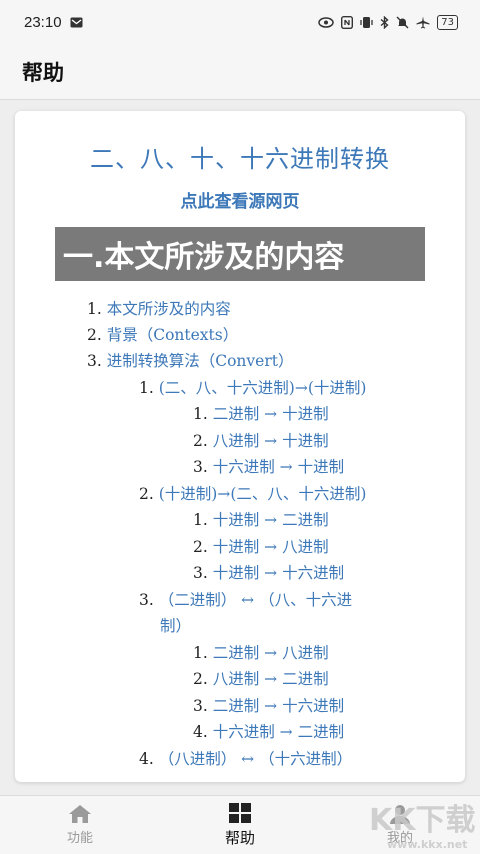  What do you see at coordinates (261, 519) in the screenshot?
I see `toc-item: 1. 十进制 → 二进制` at bounding box center [261, 519].